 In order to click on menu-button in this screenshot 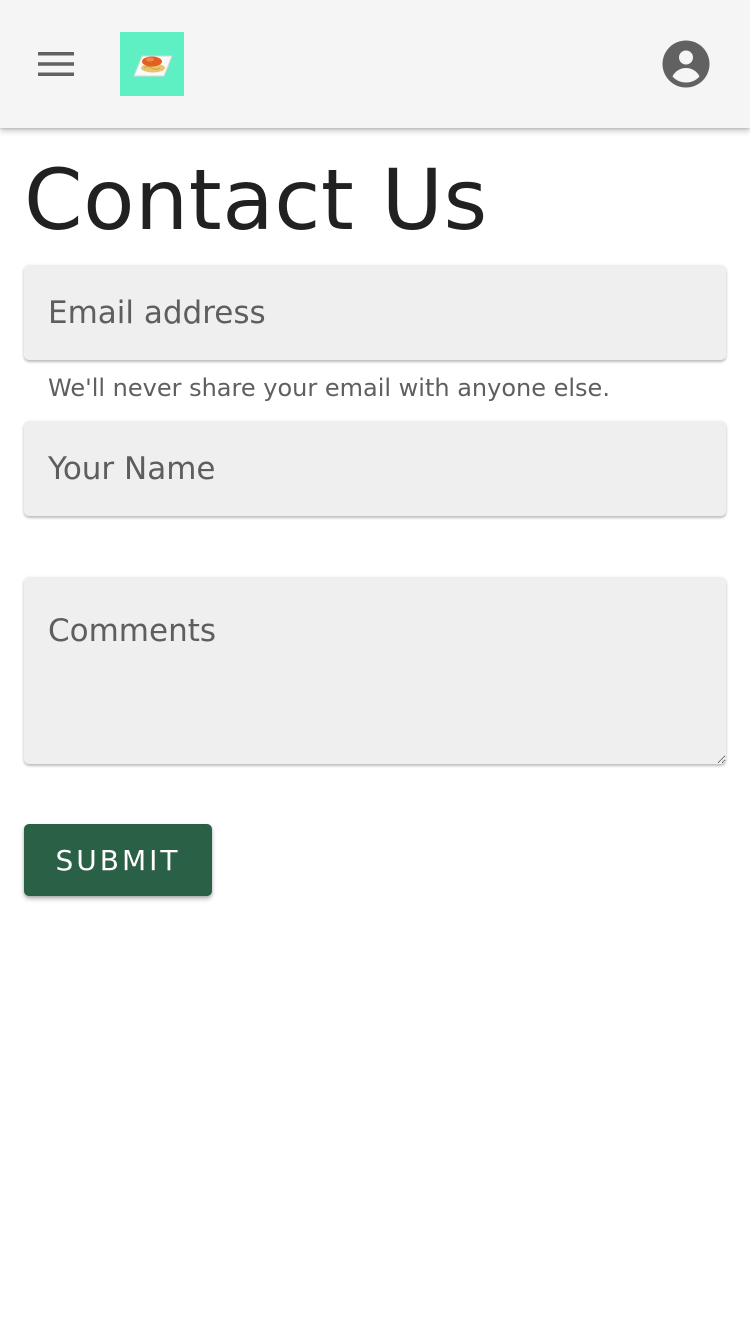, I will do `click(56, 64)`.